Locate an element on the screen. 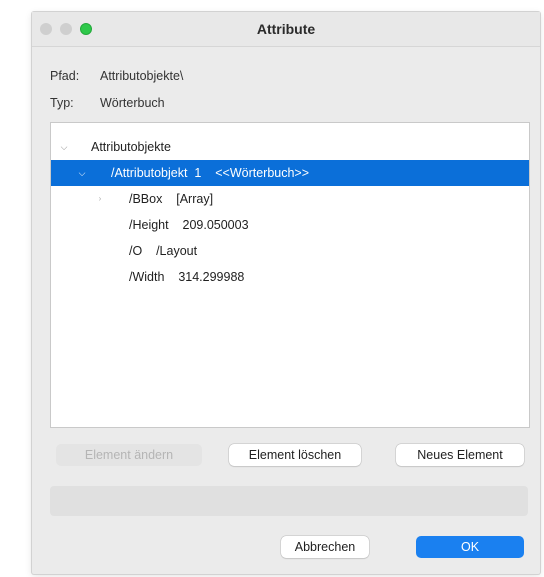  tree-item-height: /Height 209.050003 is located at coordinates (290, 225).